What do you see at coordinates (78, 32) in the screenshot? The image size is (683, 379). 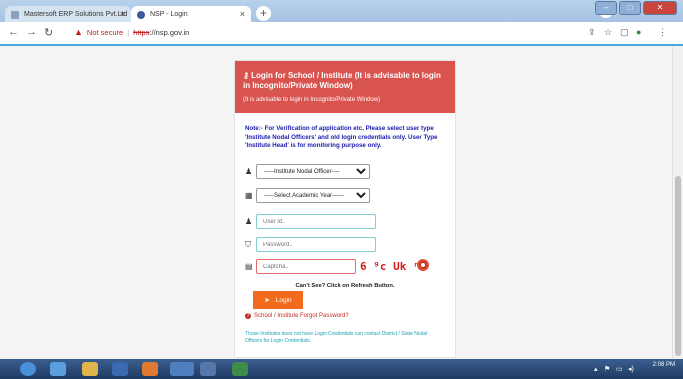 I see `warning-icon: ▲` at bounding box center [78, 32].